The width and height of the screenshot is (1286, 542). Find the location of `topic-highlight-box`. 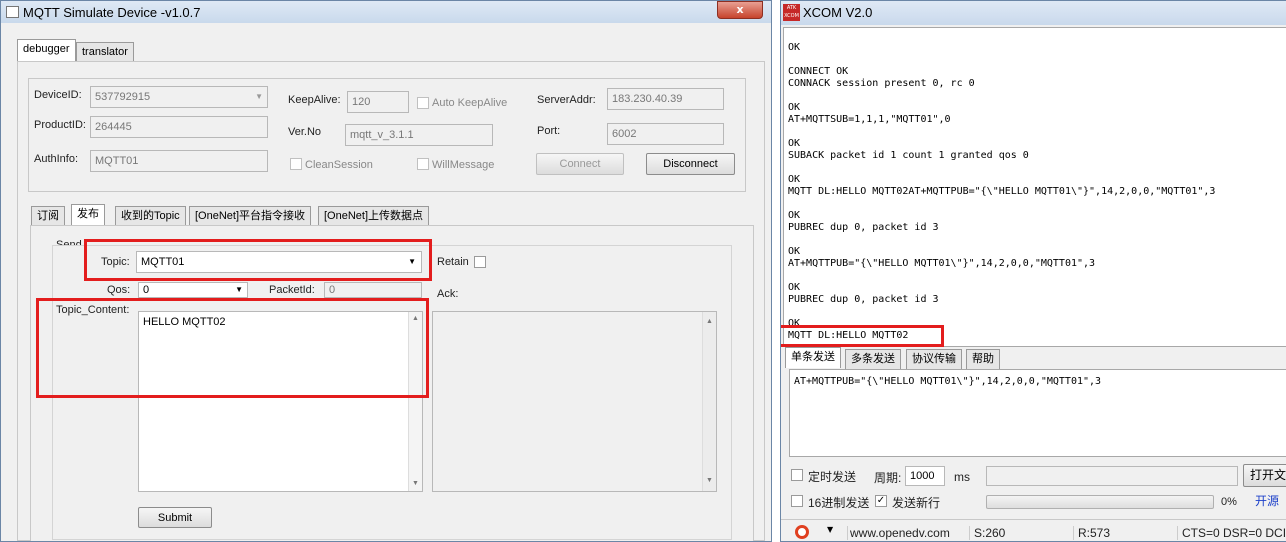

topic-highlight-box is located at coordinates (258, 260).